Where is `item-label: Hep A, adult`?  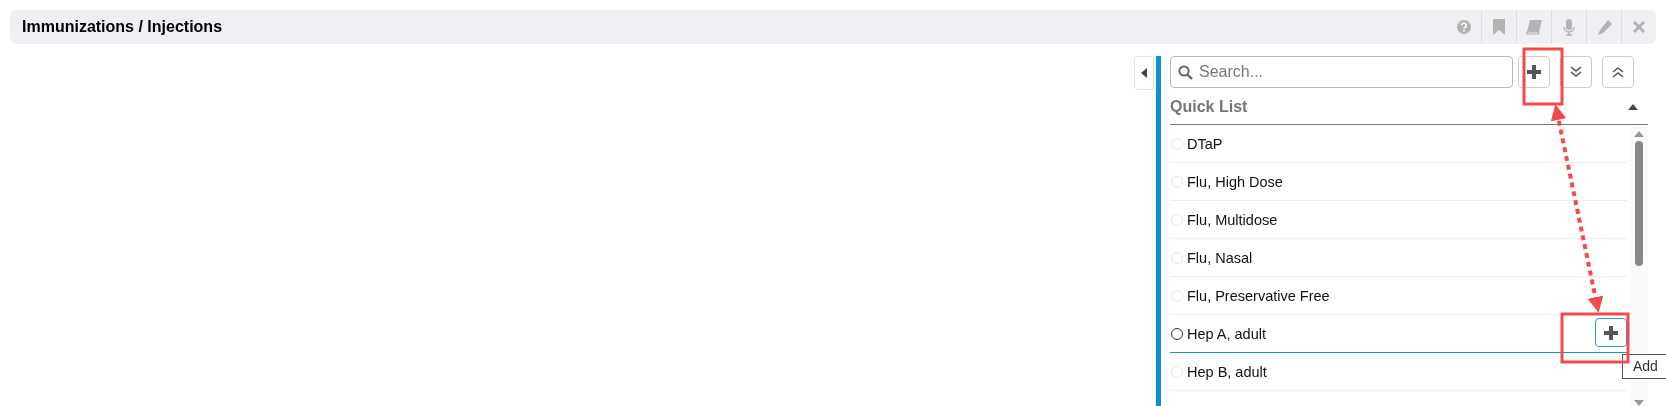
item-label: Hep A, adult is located at coordinates (1226, 333).